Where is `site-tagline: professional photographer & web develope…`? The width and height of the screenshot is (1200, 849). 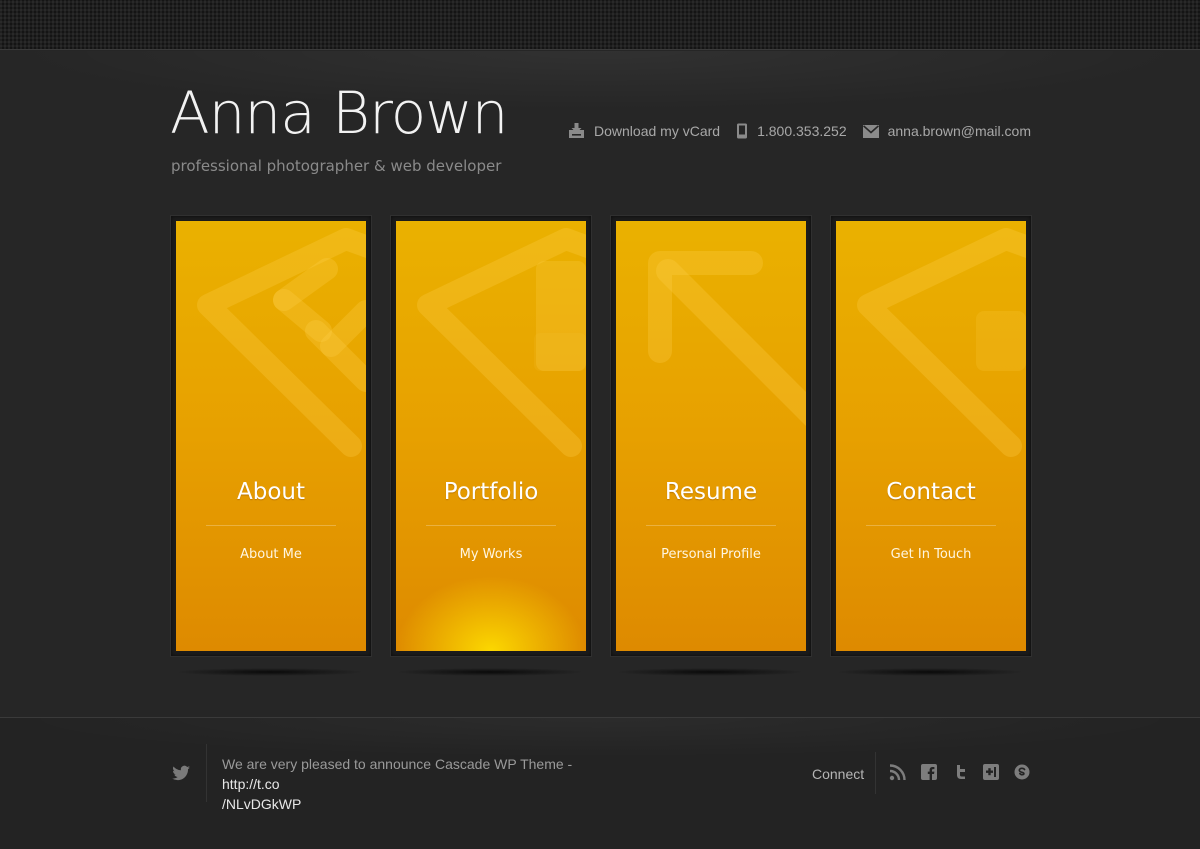
site-tagline: professional photographer & web develope… is located at coordinates (336, 166).